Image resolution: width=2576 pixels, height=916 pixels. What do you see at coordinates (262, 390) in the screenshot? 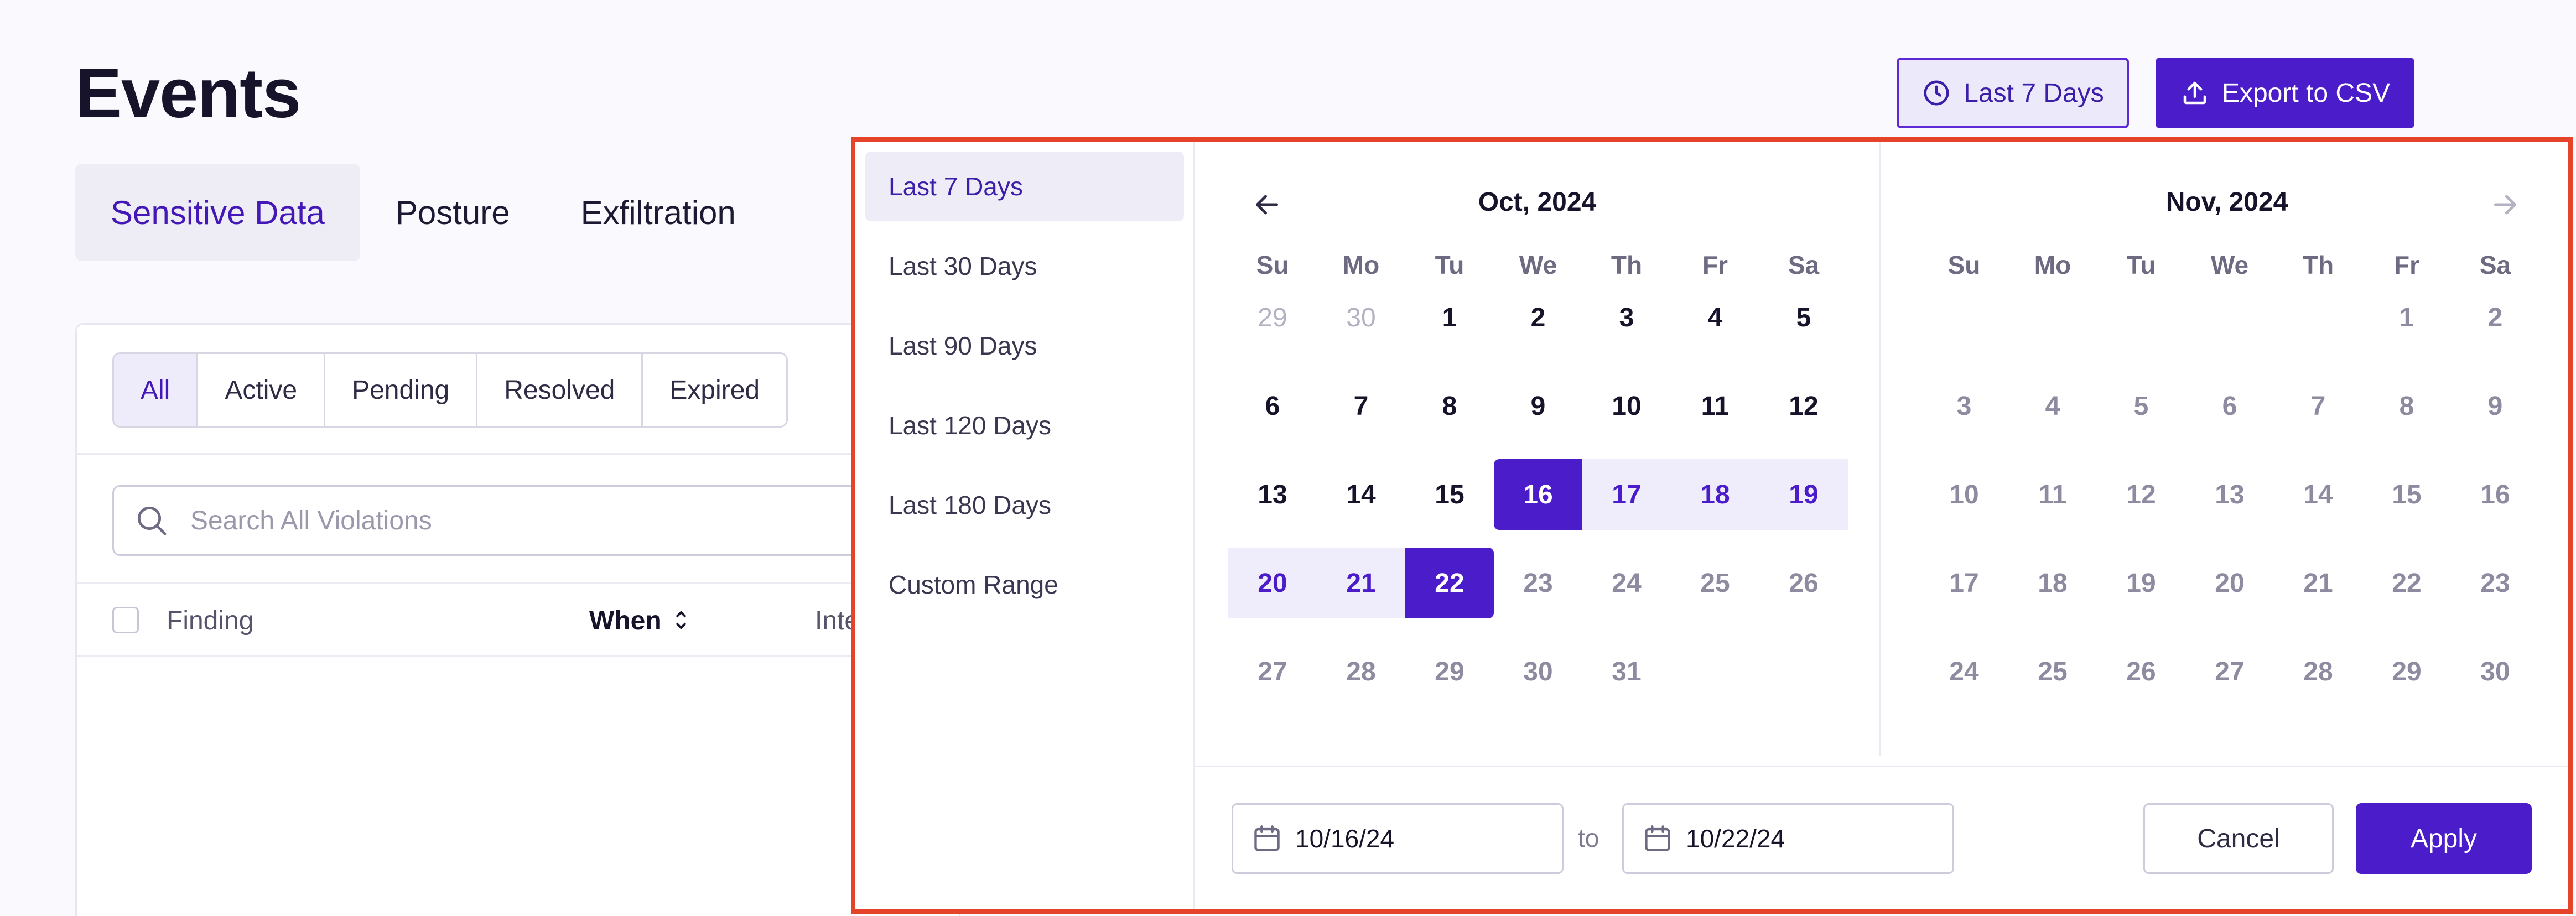
I see `filter-active: Active` at bounding box center [262, 390].